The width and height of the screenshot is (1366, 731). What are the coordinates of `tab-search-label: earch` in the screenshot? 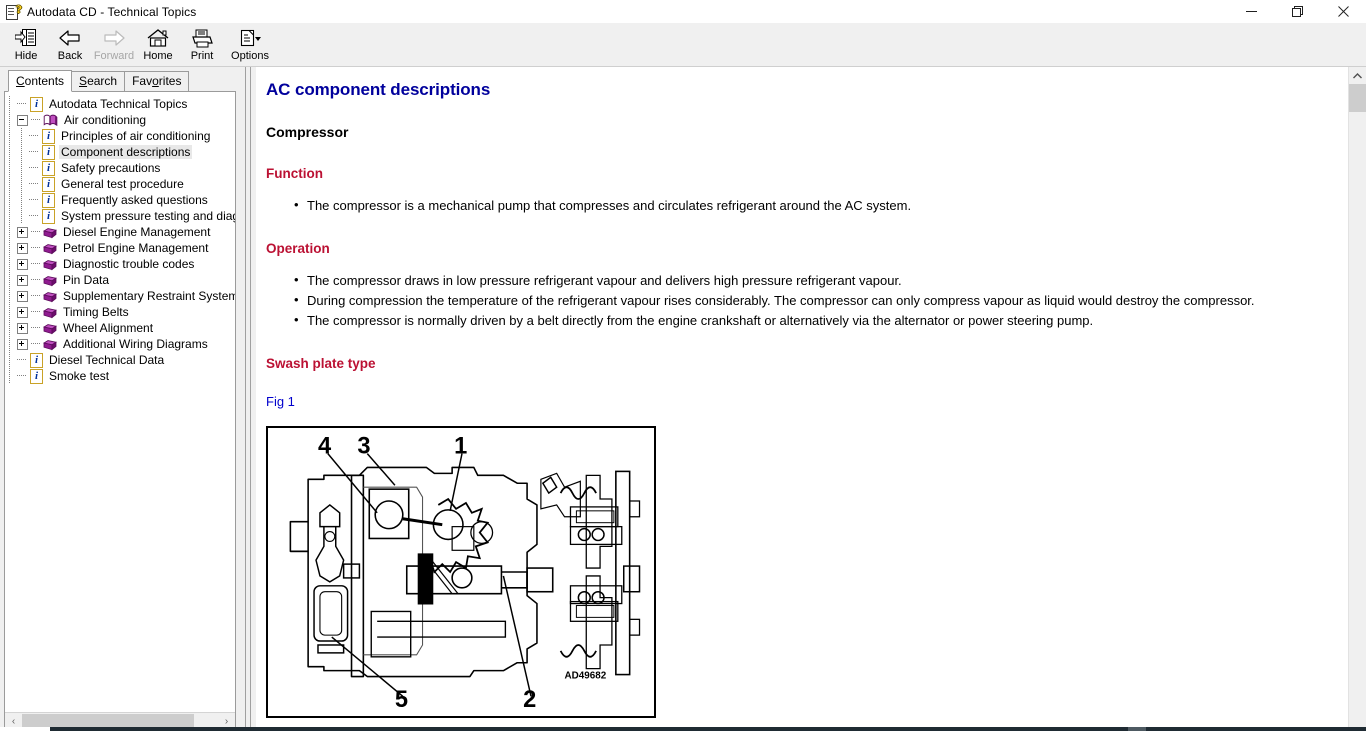 It's located at (102, 81).